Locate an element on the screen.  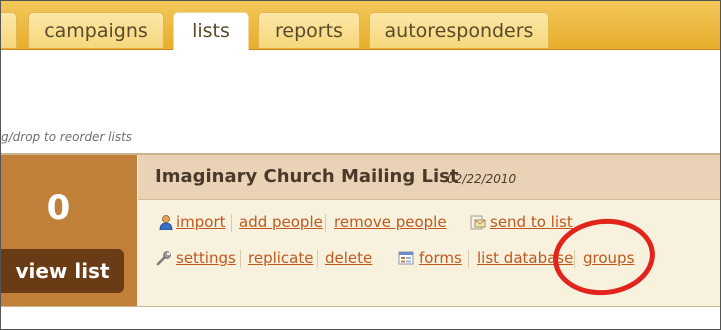
subscriber-count-box: 0 view list is located at coordinates (69, 230).